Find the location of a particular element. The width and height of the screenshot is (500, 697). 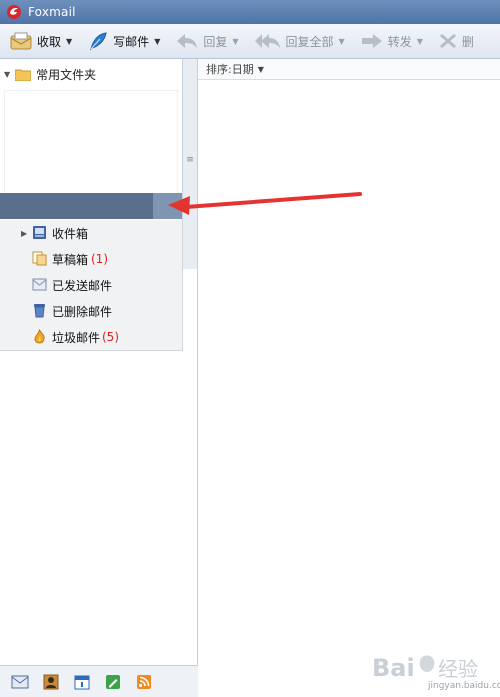

receive-button: 收取 ▼ is located at coordinates (41, 41).